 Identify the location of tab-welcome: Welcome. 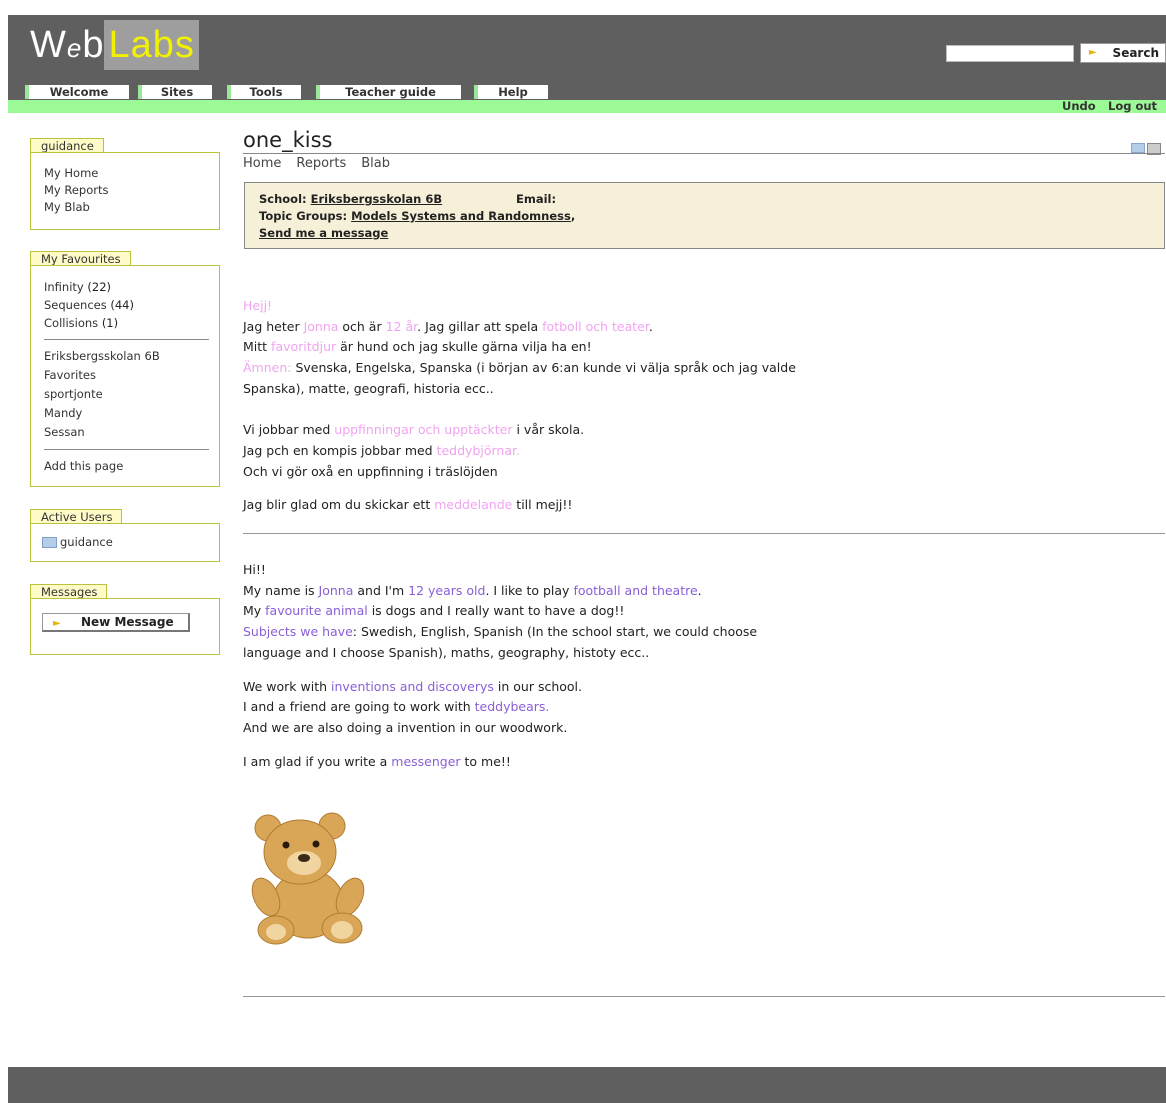
(77, 92).